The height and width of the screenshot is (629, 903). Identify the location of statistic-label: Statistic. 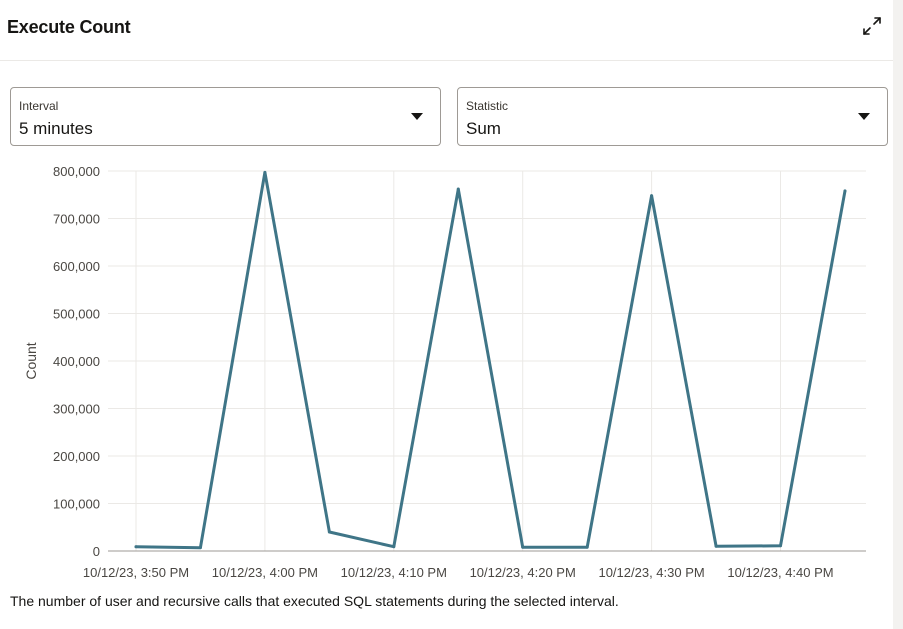
(487, 106).